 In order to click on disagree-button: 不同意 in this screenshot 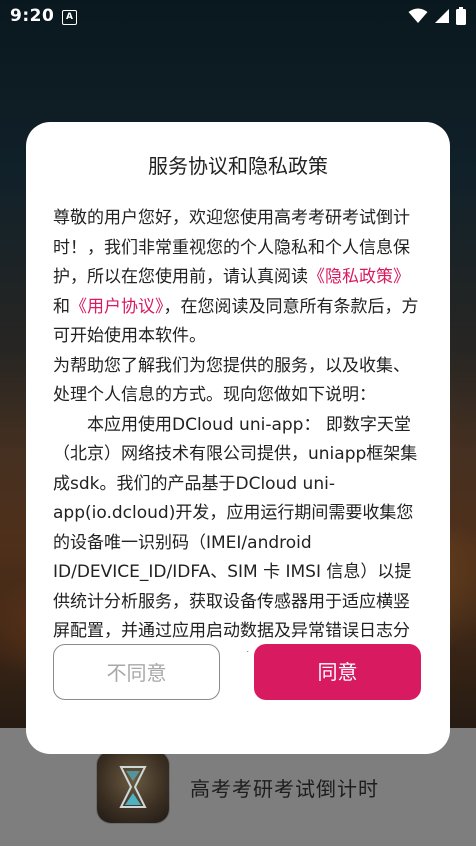, I will do `click(136, 672)`.